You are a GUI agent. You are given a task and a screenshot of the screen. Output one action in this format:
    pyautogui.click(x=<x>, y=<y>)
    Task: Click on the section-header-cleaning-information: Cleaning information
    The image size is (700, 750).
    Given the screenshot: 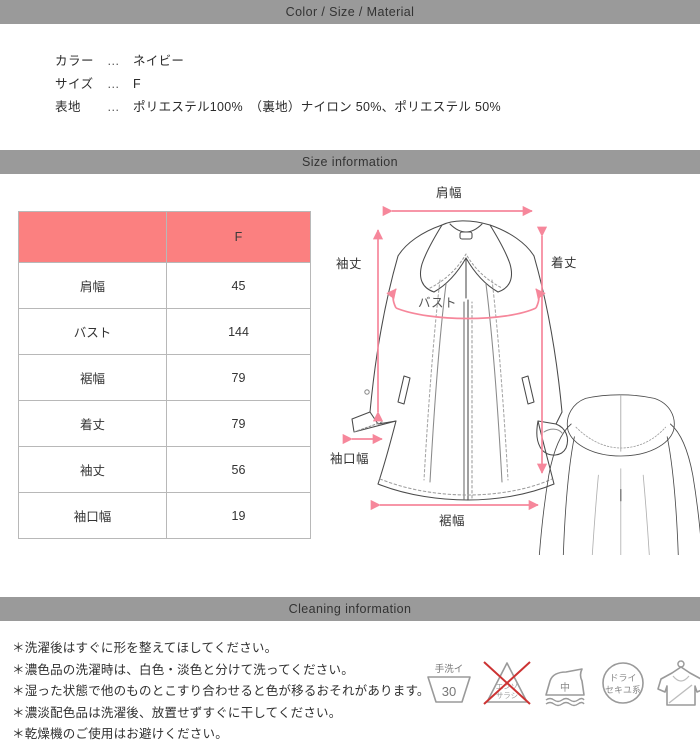 What is the action you would take?
    pyautogui.click(x=350, y=609)
    